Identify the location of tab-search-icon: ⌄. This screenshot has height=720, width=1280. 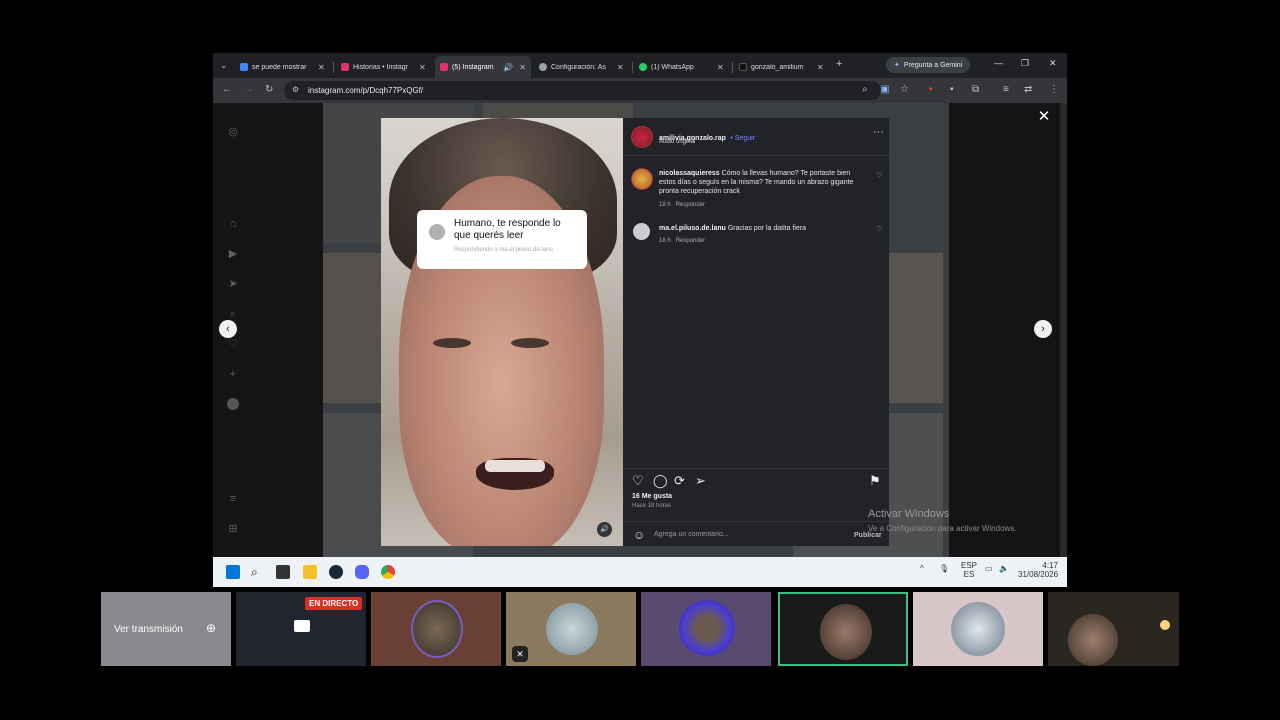
(224, 65).